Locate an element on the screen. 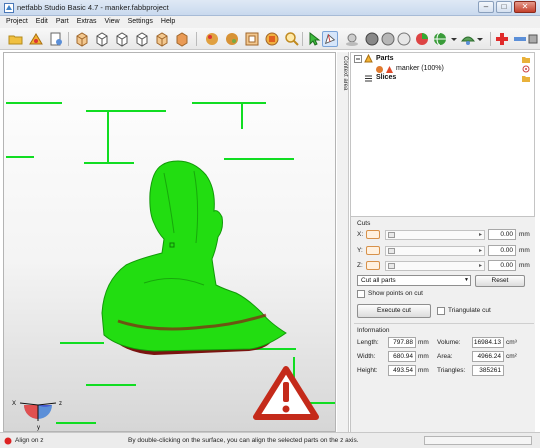  cut-z-unit: mm is located at coordinates (524, 265).